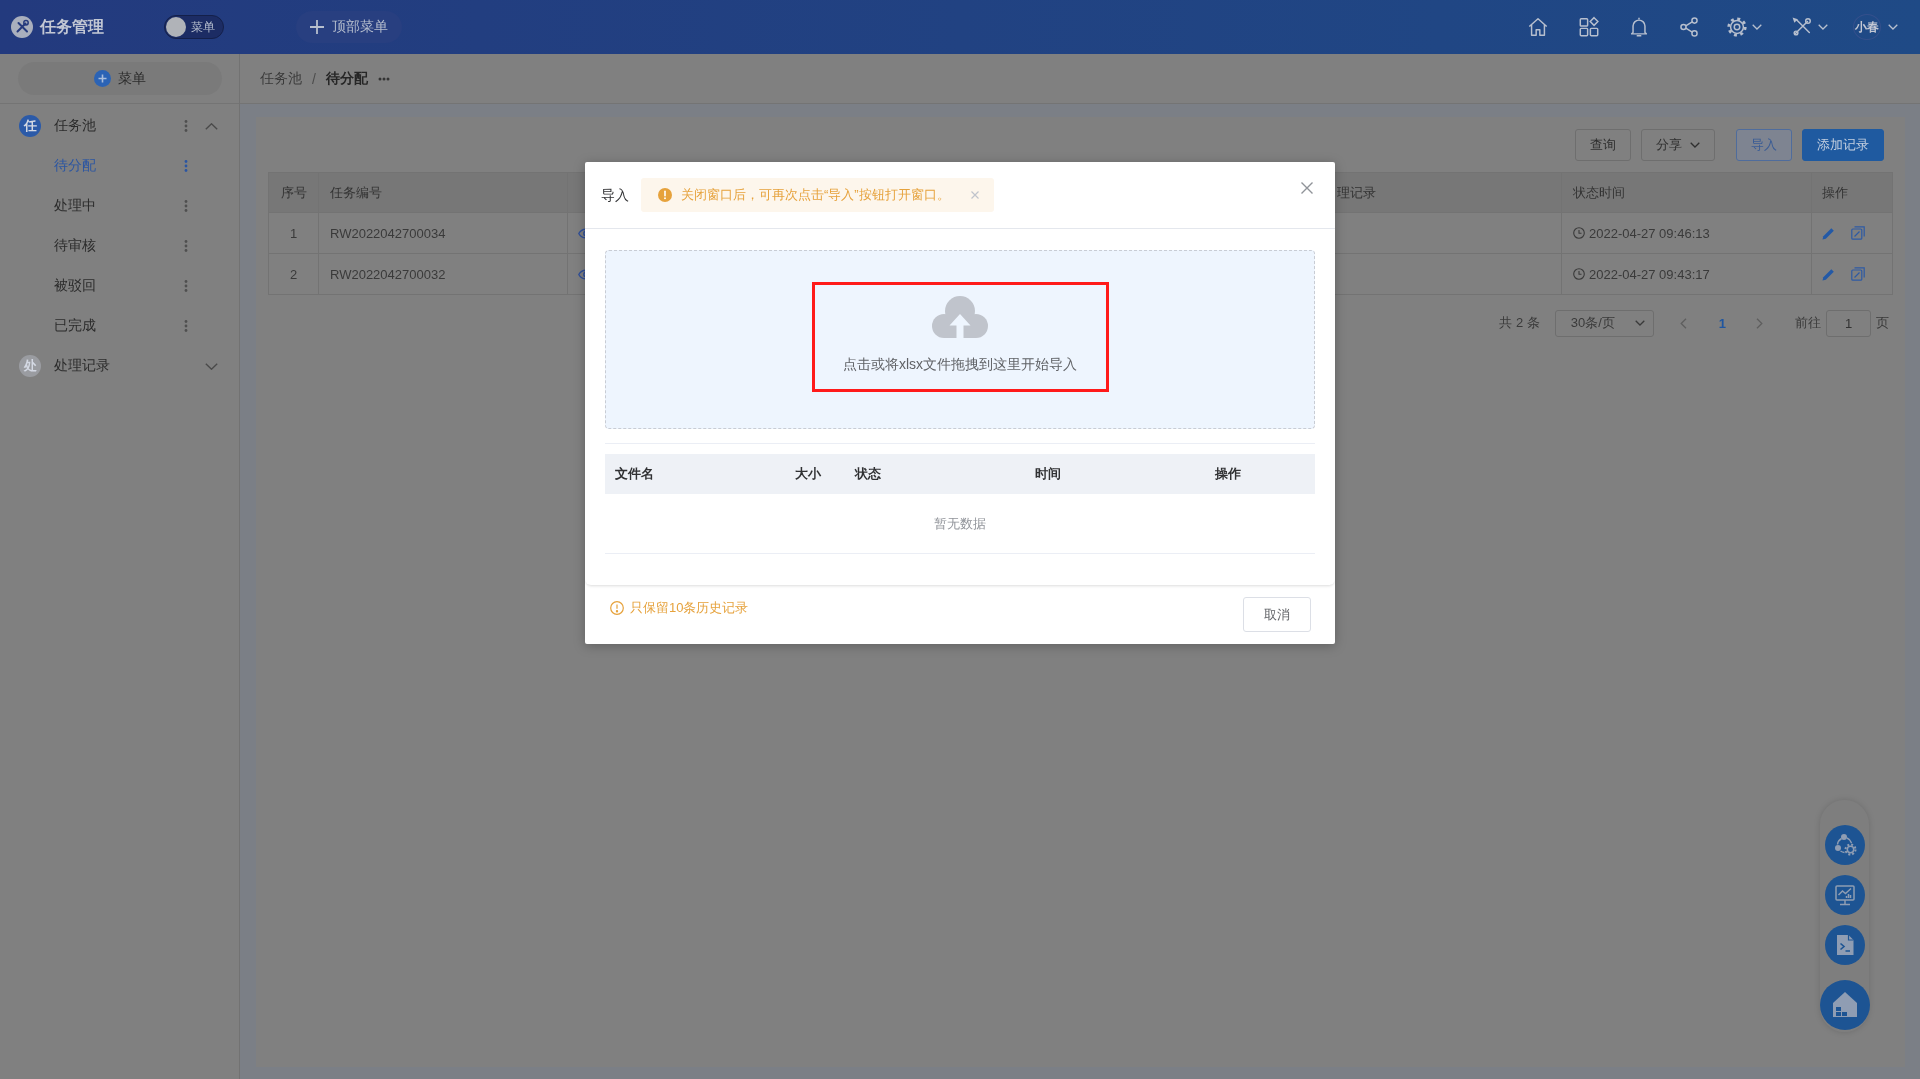 The image size is (1920, 1079). Describe the element at coordinates (634, 474) in the screenshot. I see `table-header-cell-text: 文件名` at that location.